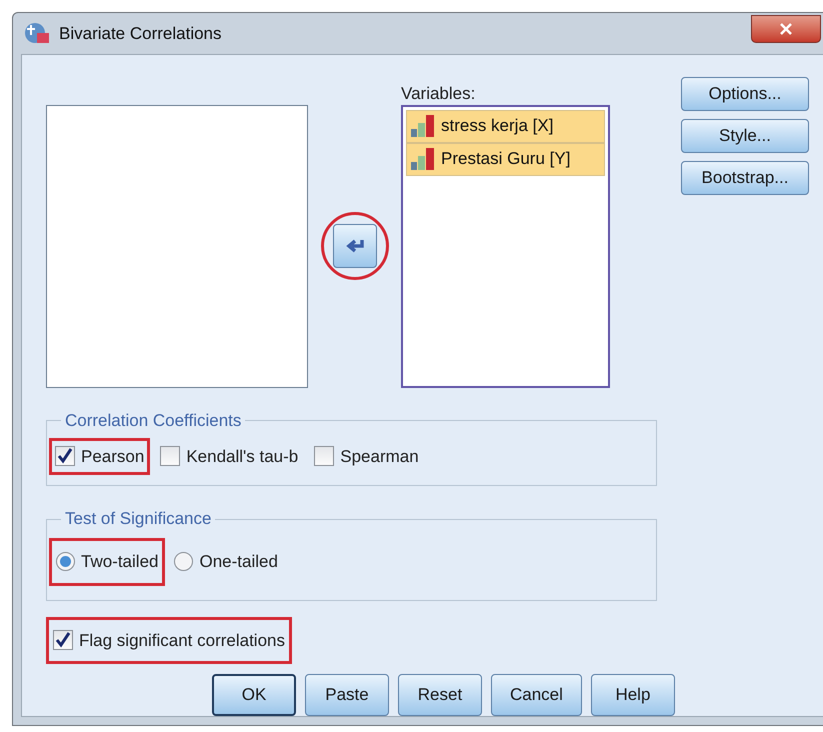 Image resolution: width=823 pixels, height=732 pixels. Describe the element at coordinates (153, 420) in the screenshot. I see `group-title: Correlation Coefficients` at that location.